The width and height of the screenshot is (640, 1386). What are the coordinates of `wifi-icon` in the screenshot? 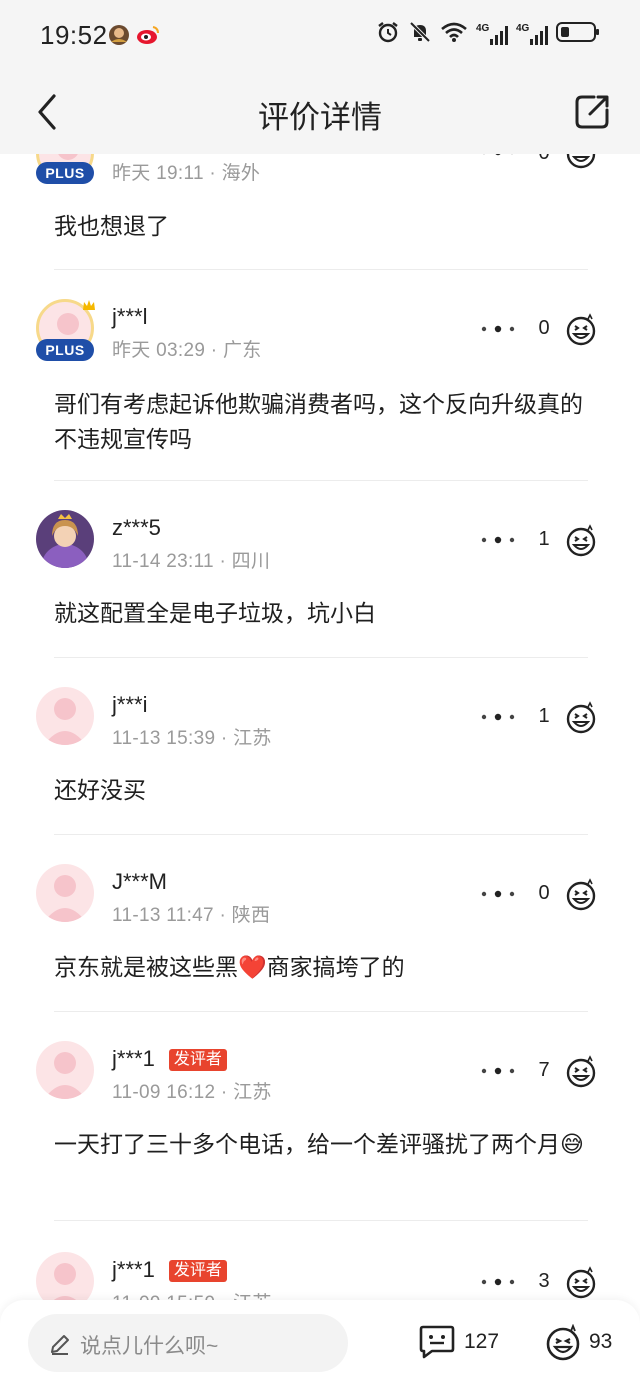 It's located at (454, 34).